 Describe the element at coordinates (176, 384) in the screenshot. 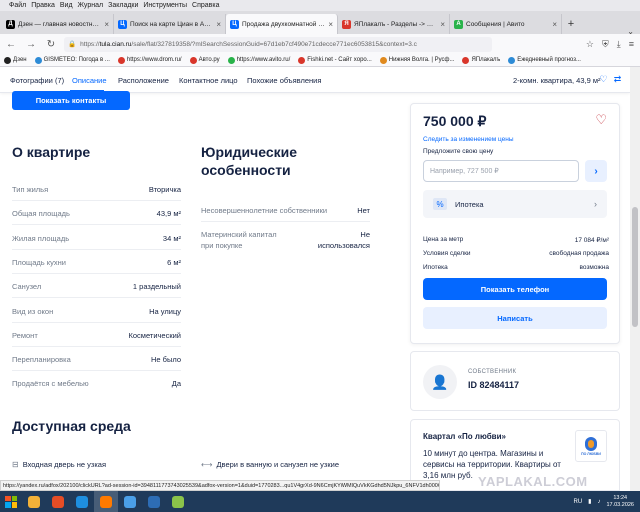

I see `about-value: Да` at that location.